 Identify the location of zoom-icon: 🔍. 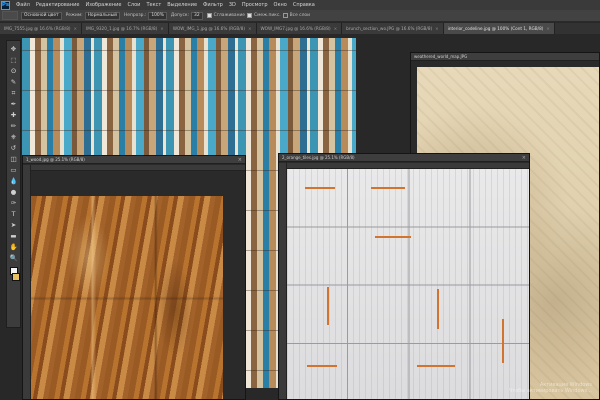
(13, 258).